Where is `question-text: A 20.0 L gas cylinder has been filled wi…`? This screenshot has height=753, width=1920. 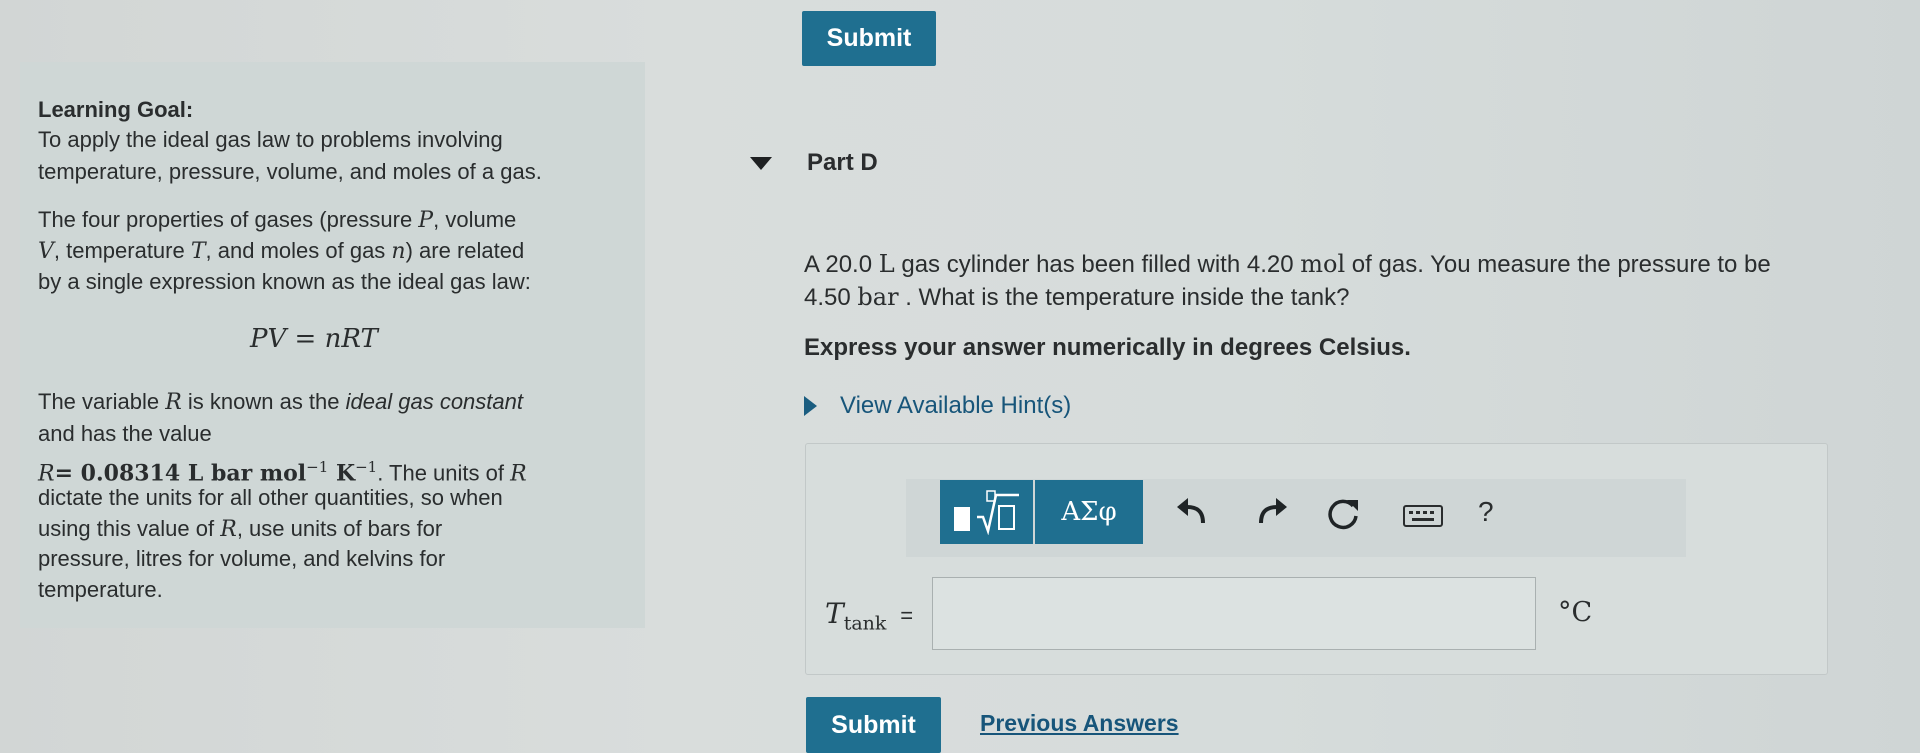 question-text: A 20.0 L gas cylinder has been filled wi… is located at coordinates (1287, 281).